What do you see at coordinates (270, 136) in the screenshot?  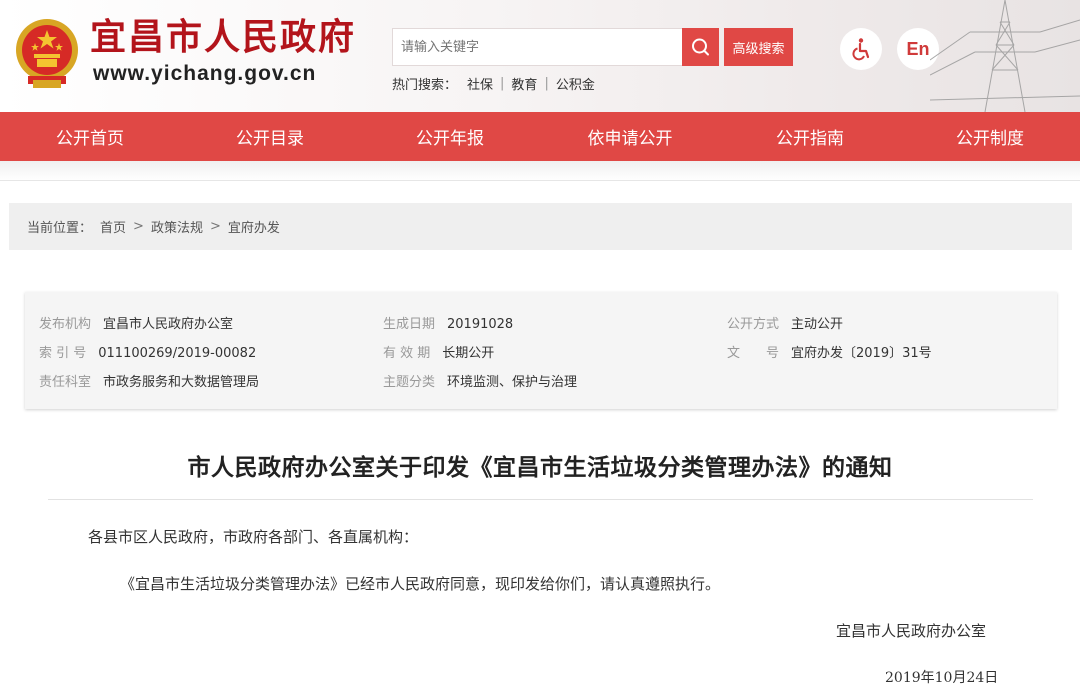 I see `nav-item-catalog: 公开目录` at bounding box center [270, 136].